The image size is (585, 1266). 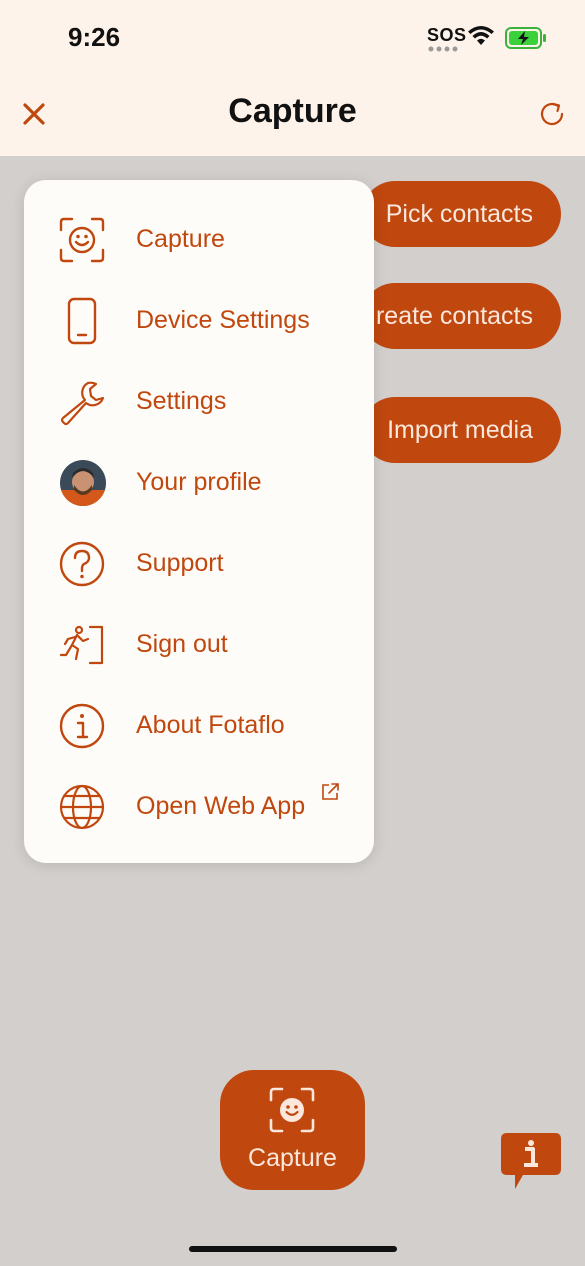 I want to click on capture-button: Capture, so click(x=292, y=1130).